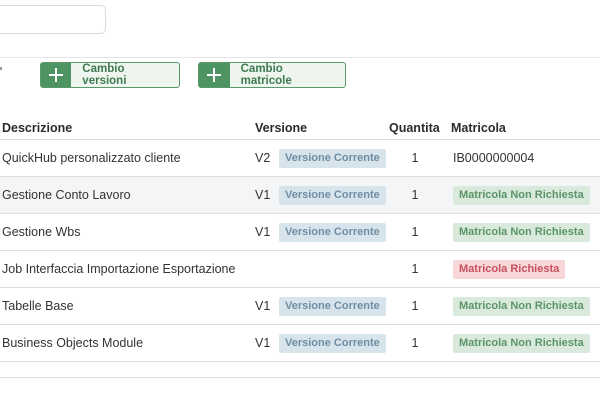  Describe the element at coordinates (41, 232) in the screenshot. I see `cell-descrizione: Gestione Wbs` at that location.